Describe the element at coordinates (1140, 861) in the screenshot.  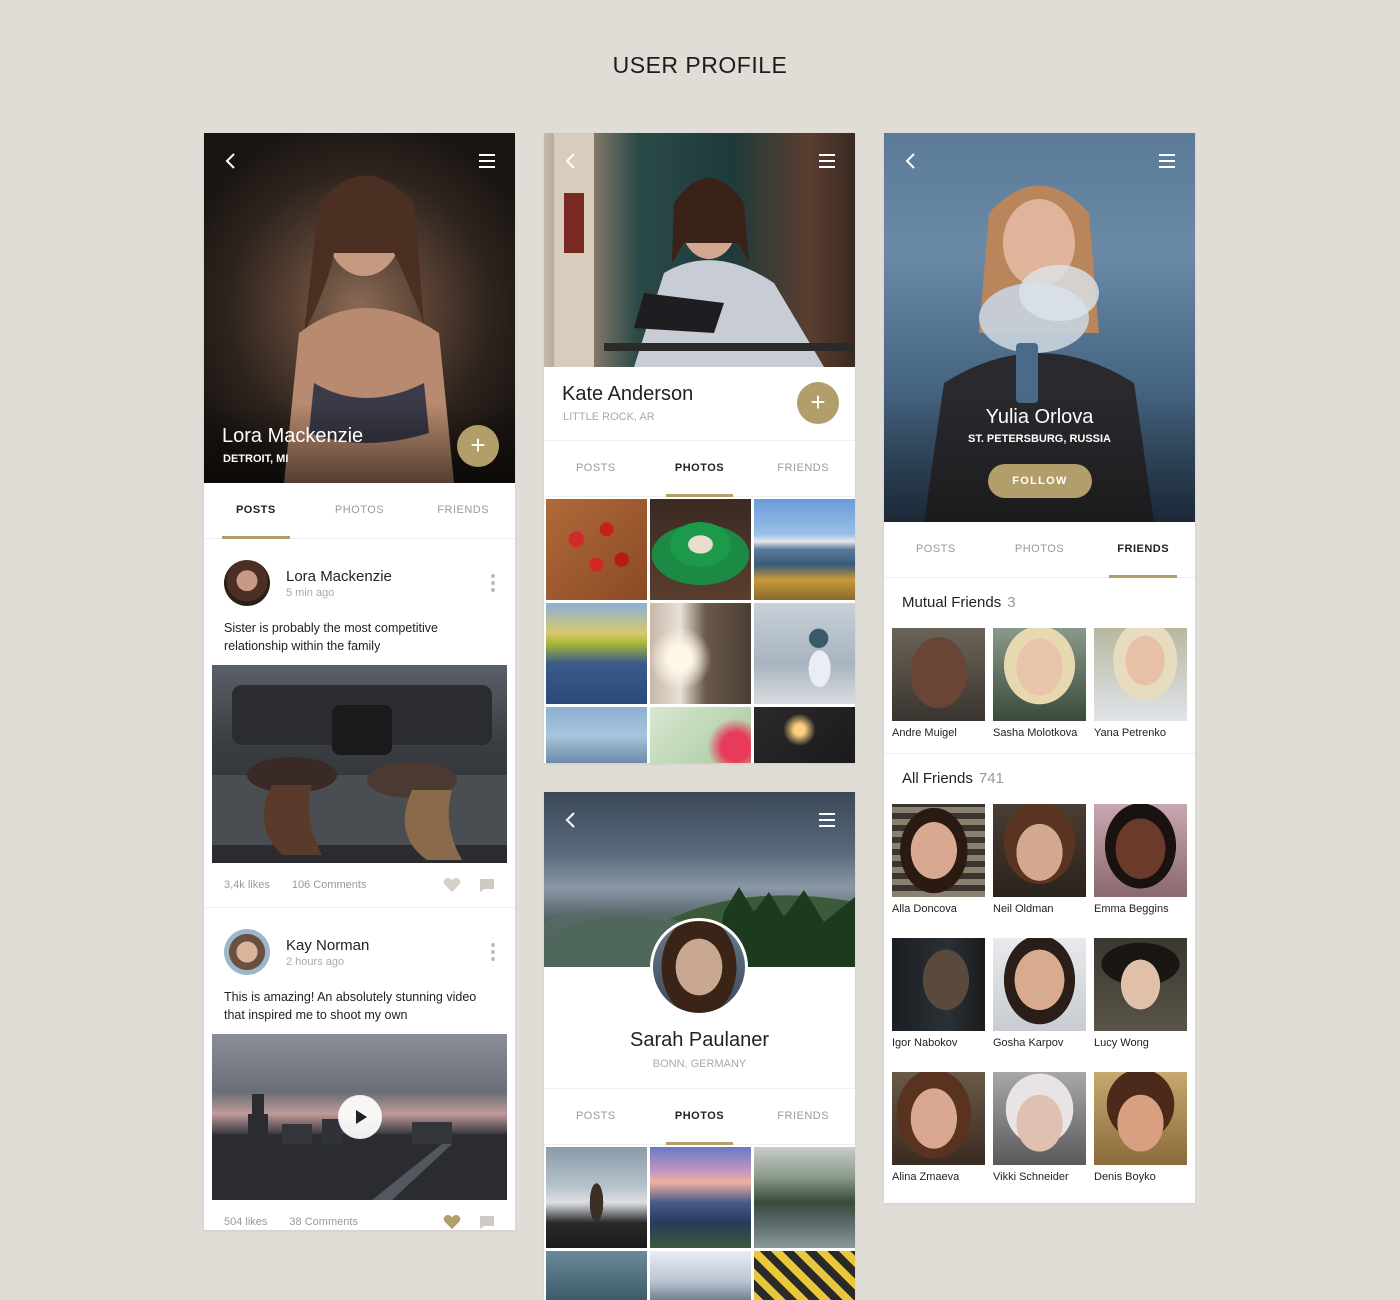
I see `friend-item: Emma Beggins` at that location.